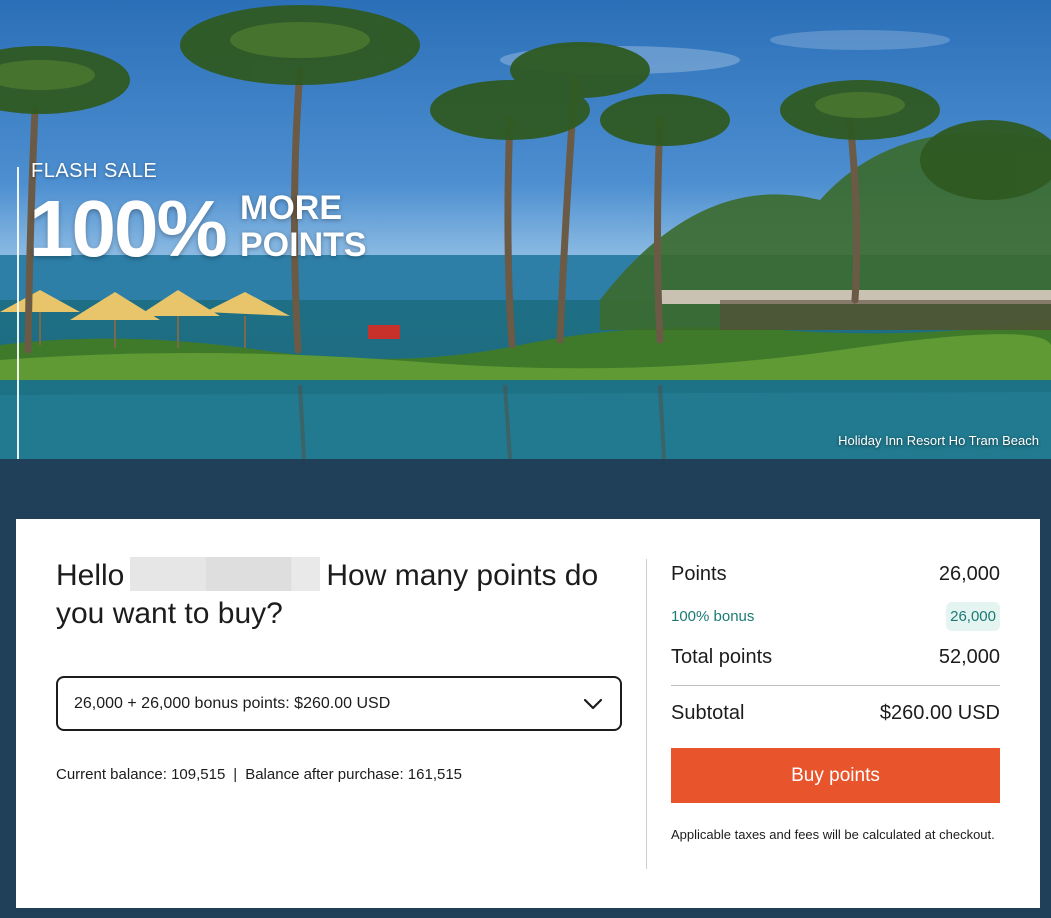 Image resolution: width=1051 pixels, height=918 pixels. Describe the element at coordinates (699, 573) in the screenshot. I see `points-label: Points` at that location.